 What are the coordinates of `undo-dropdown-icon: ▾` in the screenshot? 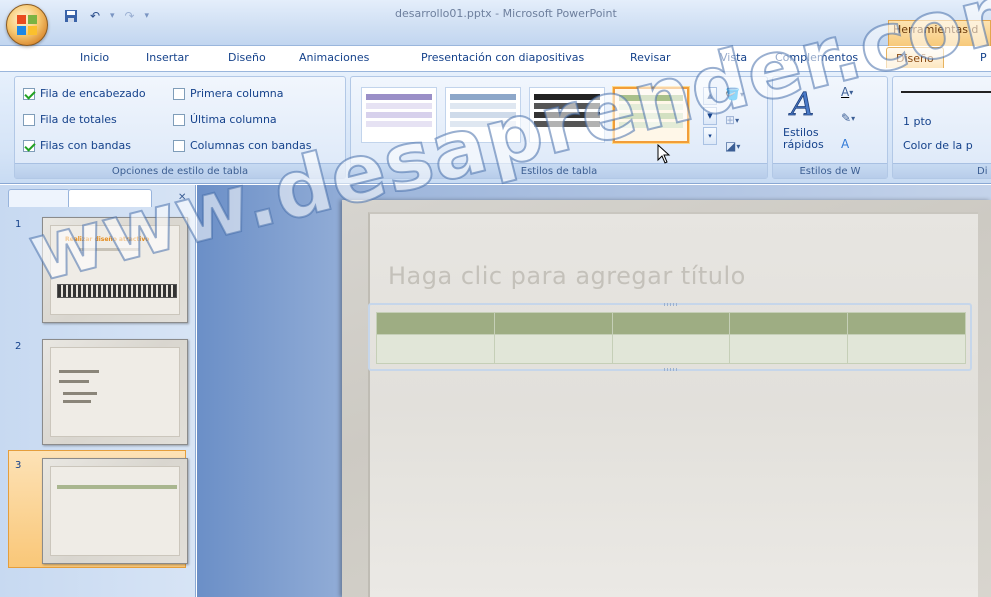 It's located at (112, 16).